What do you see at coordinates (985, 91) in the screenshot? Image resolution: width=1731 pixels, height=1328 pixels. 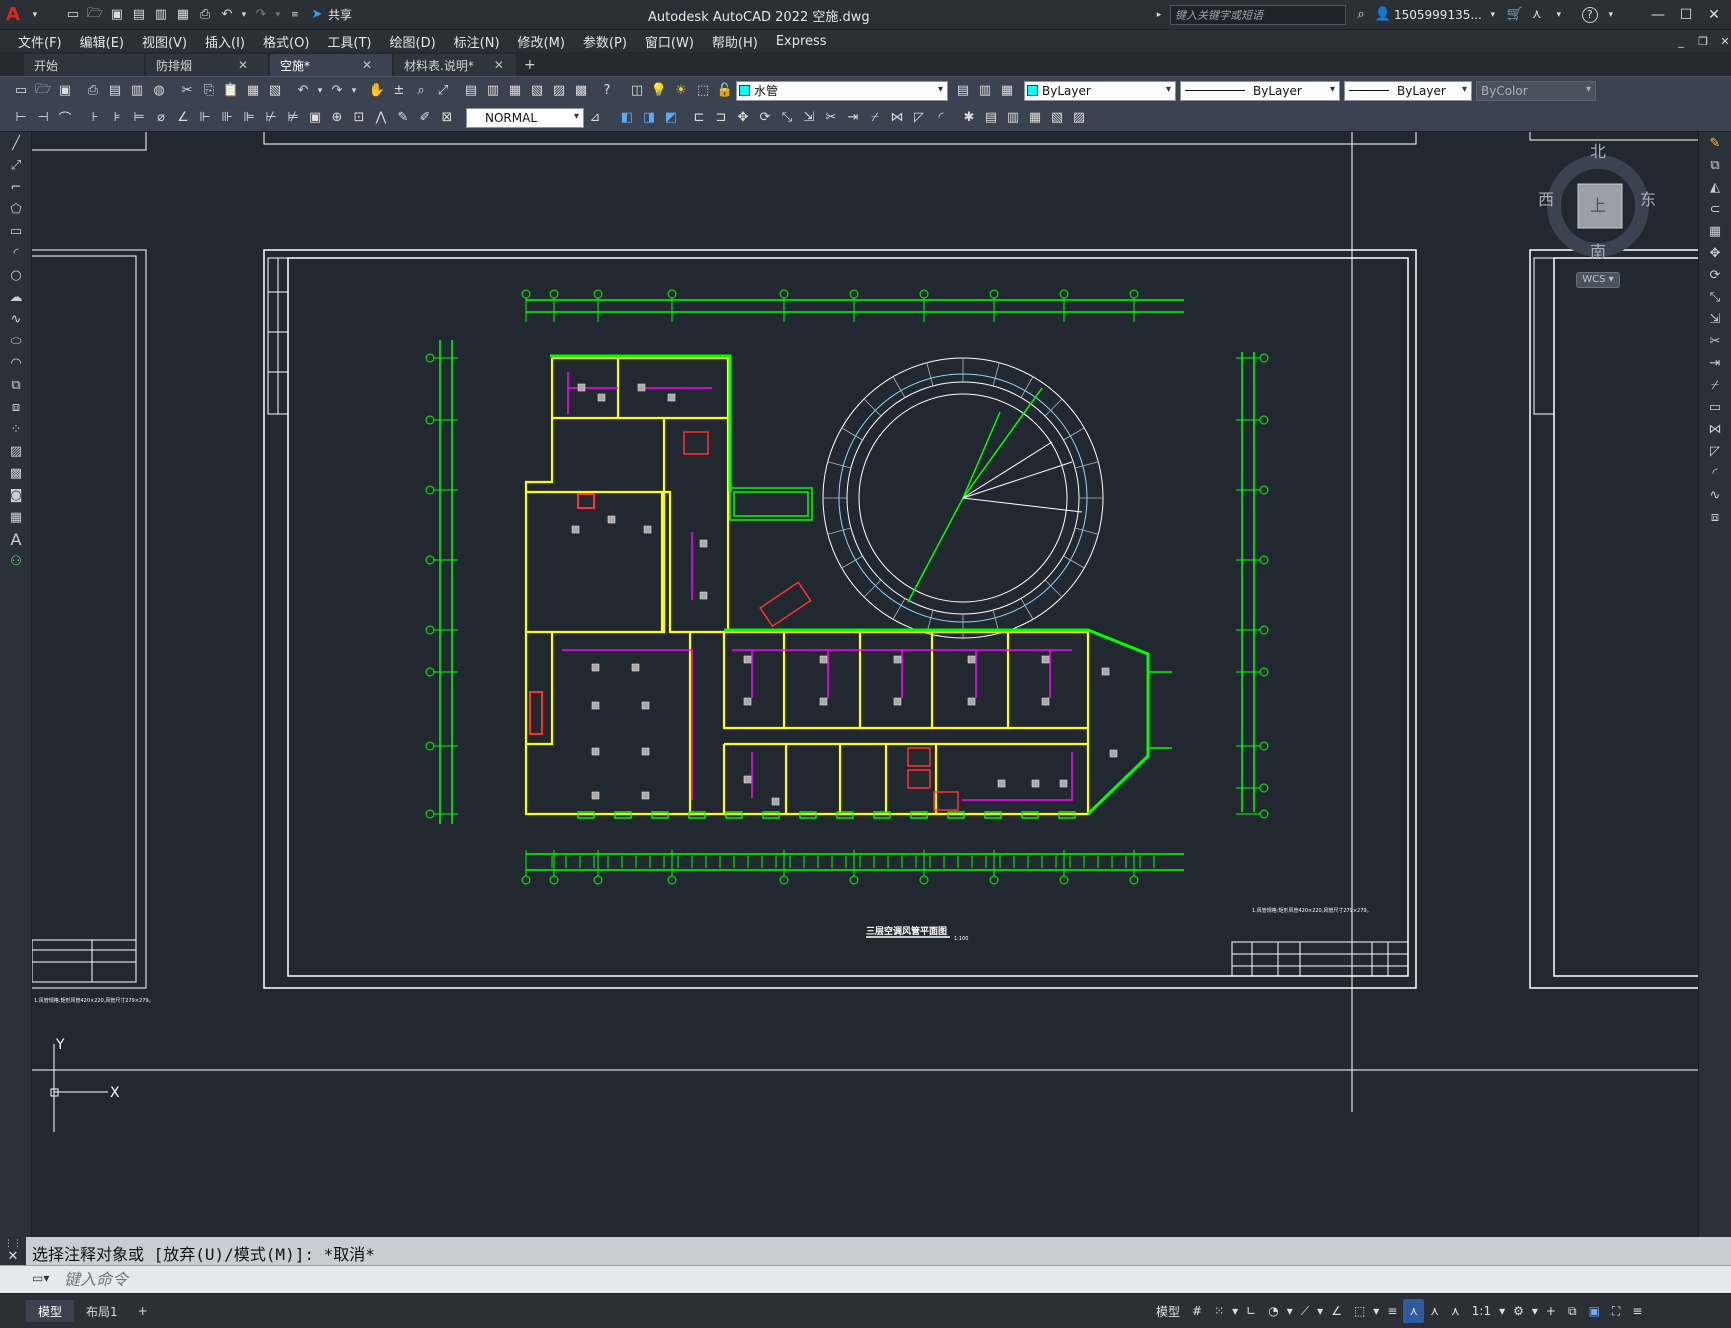 I see `layer-previous-icon: ▥` at bounding box center [985, 91].